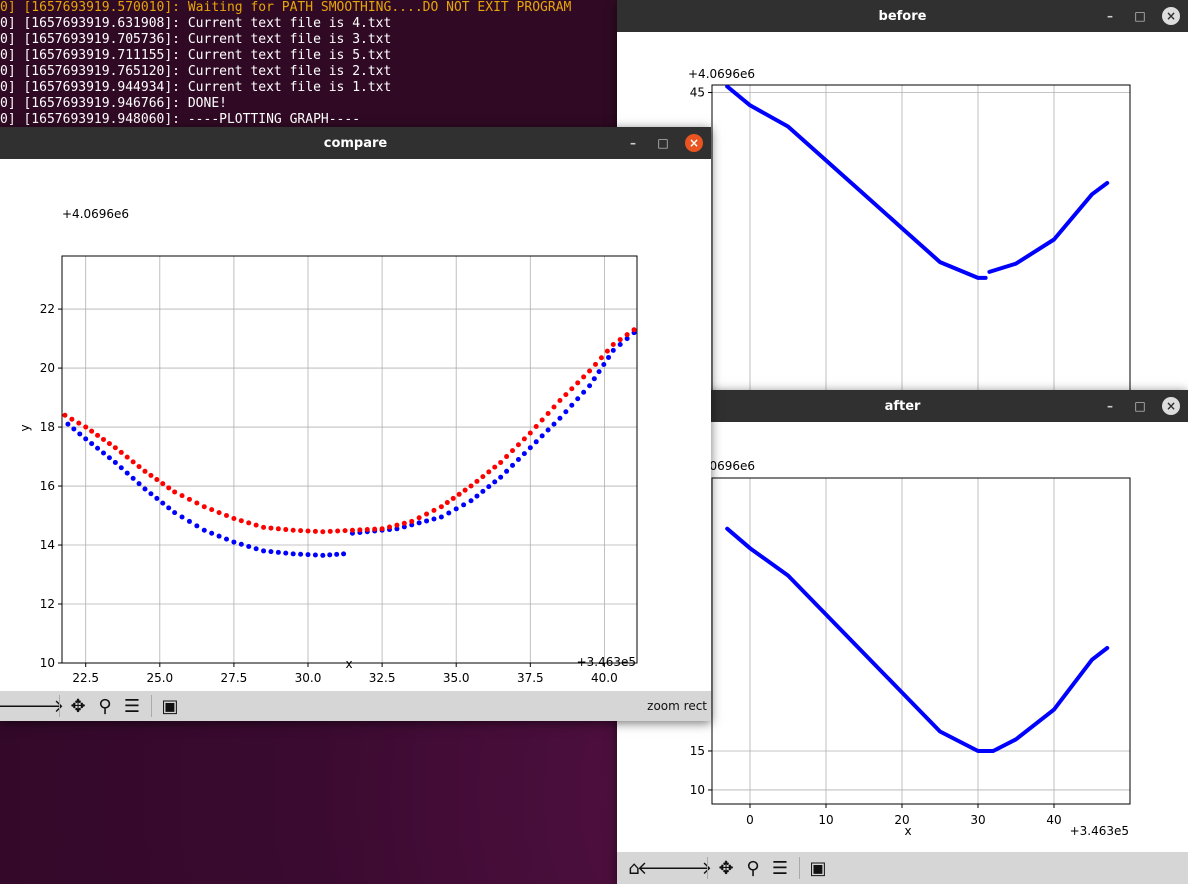 The height and width of the screenshot is (884, 1188). I want to click on x-tick-label: 25.0, so click(159, 678).